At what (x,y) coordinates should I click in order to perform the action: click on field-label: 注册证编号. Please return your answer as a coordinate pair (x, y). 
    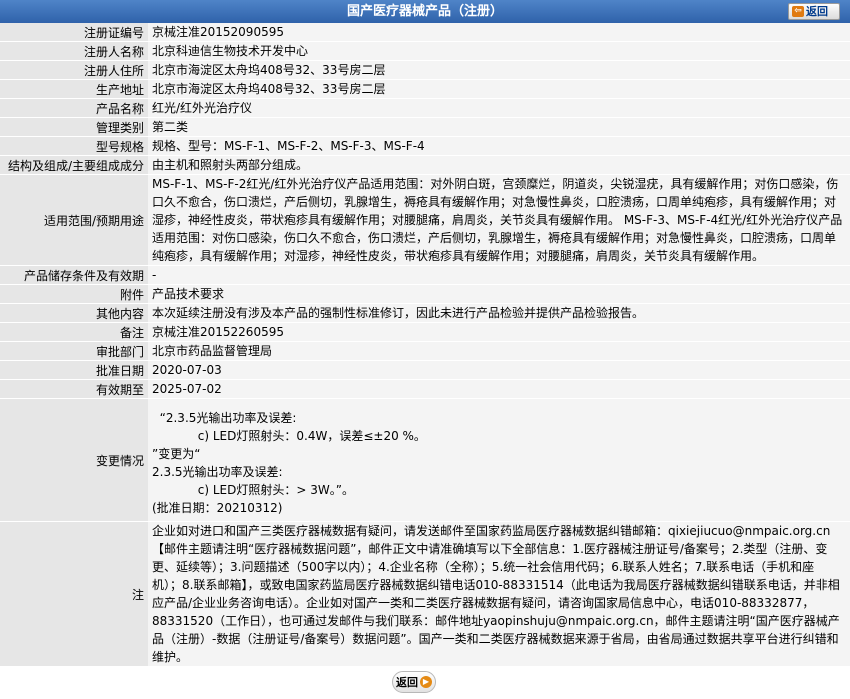
    Looking at the image, I should click on (74, 32).